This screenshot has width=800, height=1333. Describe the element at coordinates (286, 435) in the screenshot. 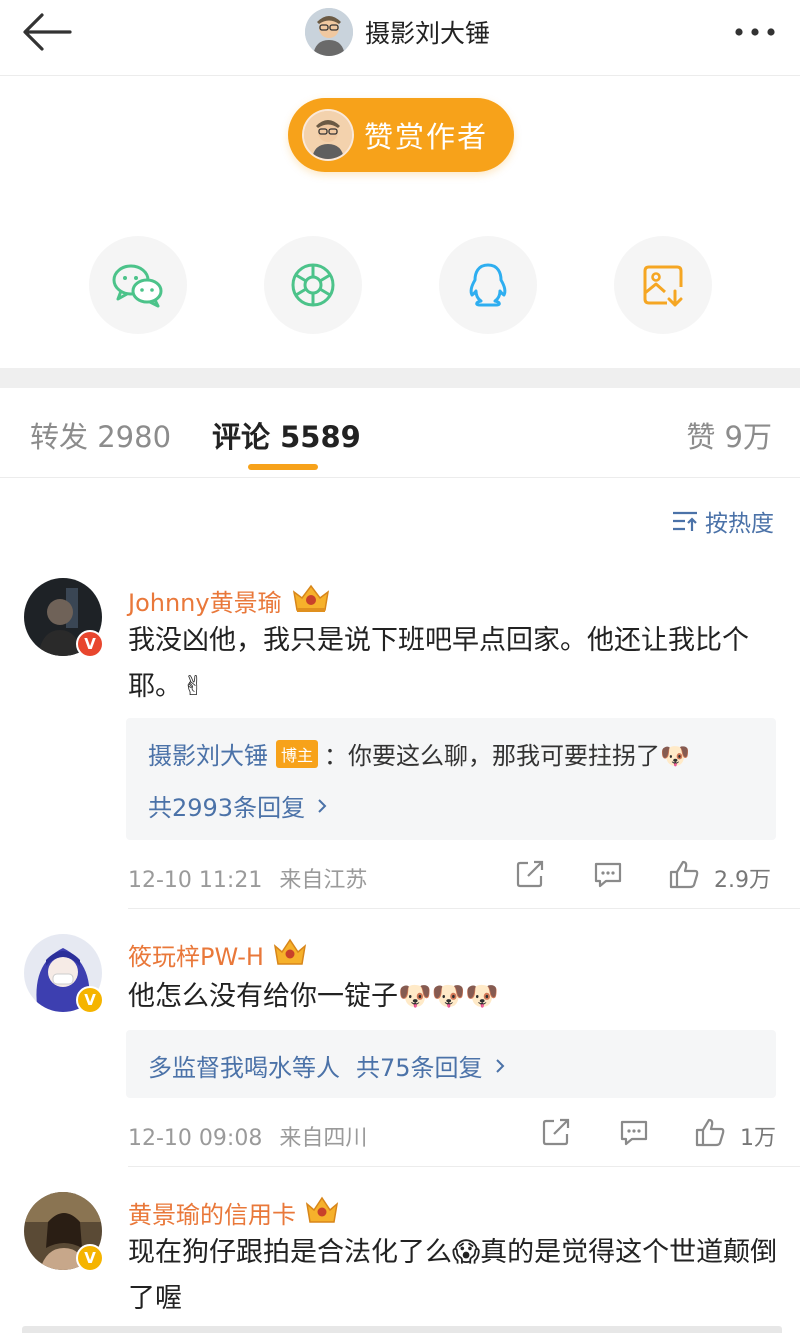

I see `tab-comment: 评论 5589` at that location.